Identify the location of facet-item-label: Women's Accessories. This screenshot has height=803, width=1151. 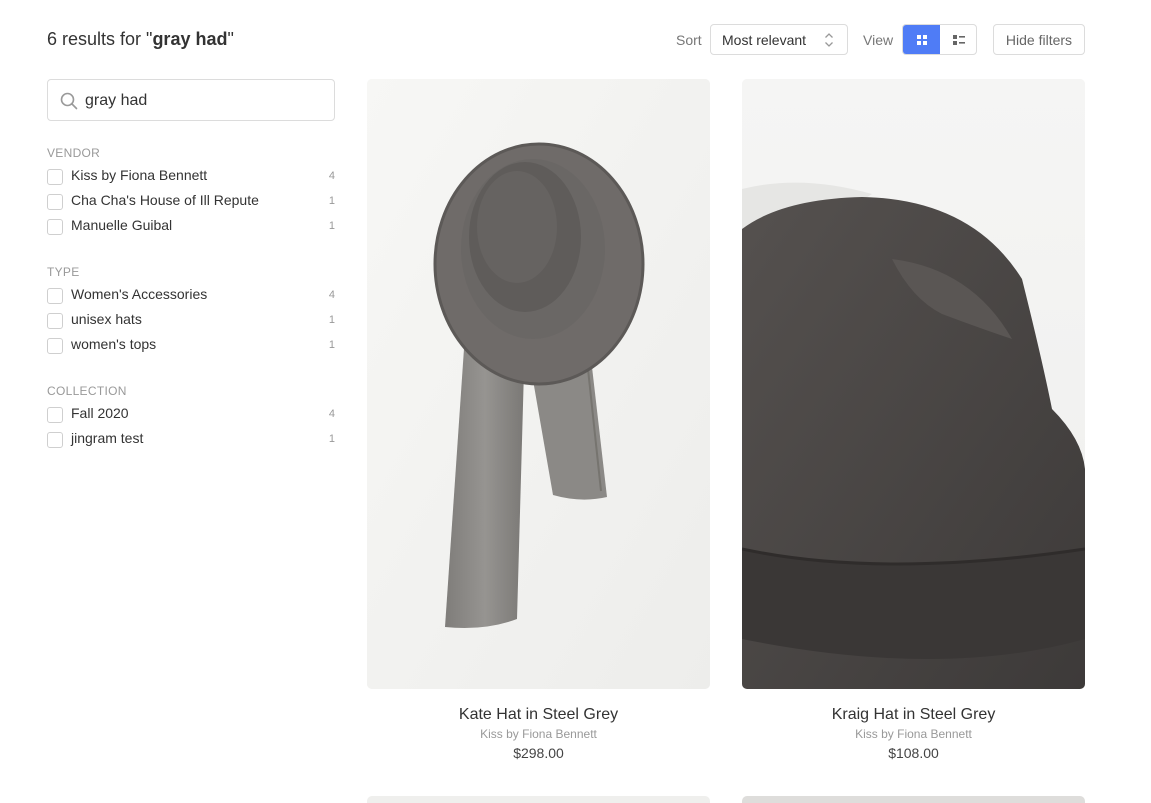
(139, 294).